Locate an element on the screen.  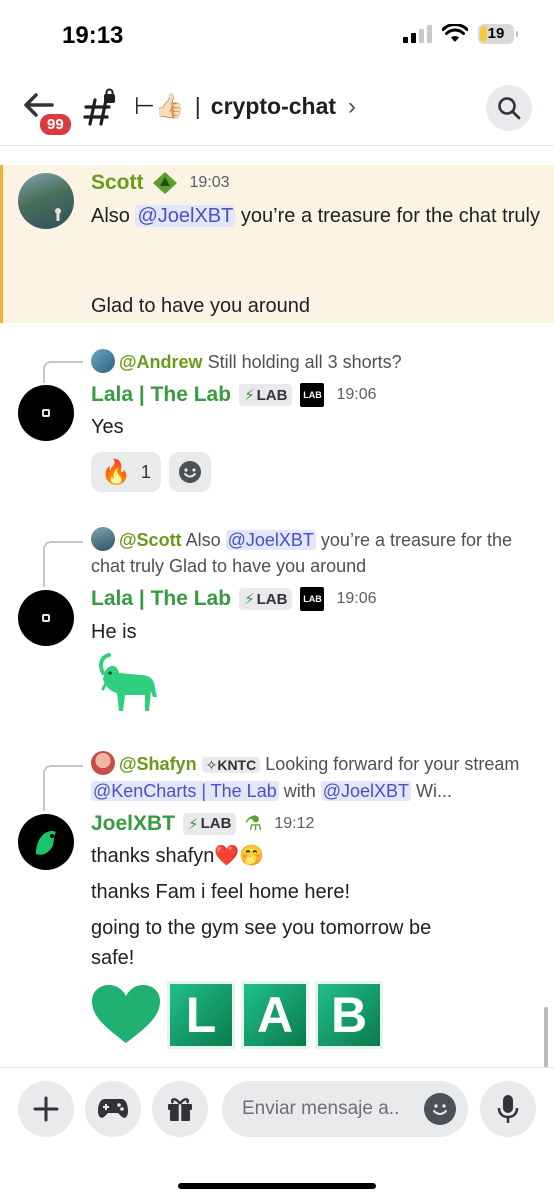
author-name: Scott is located at coordinates (117, 183).